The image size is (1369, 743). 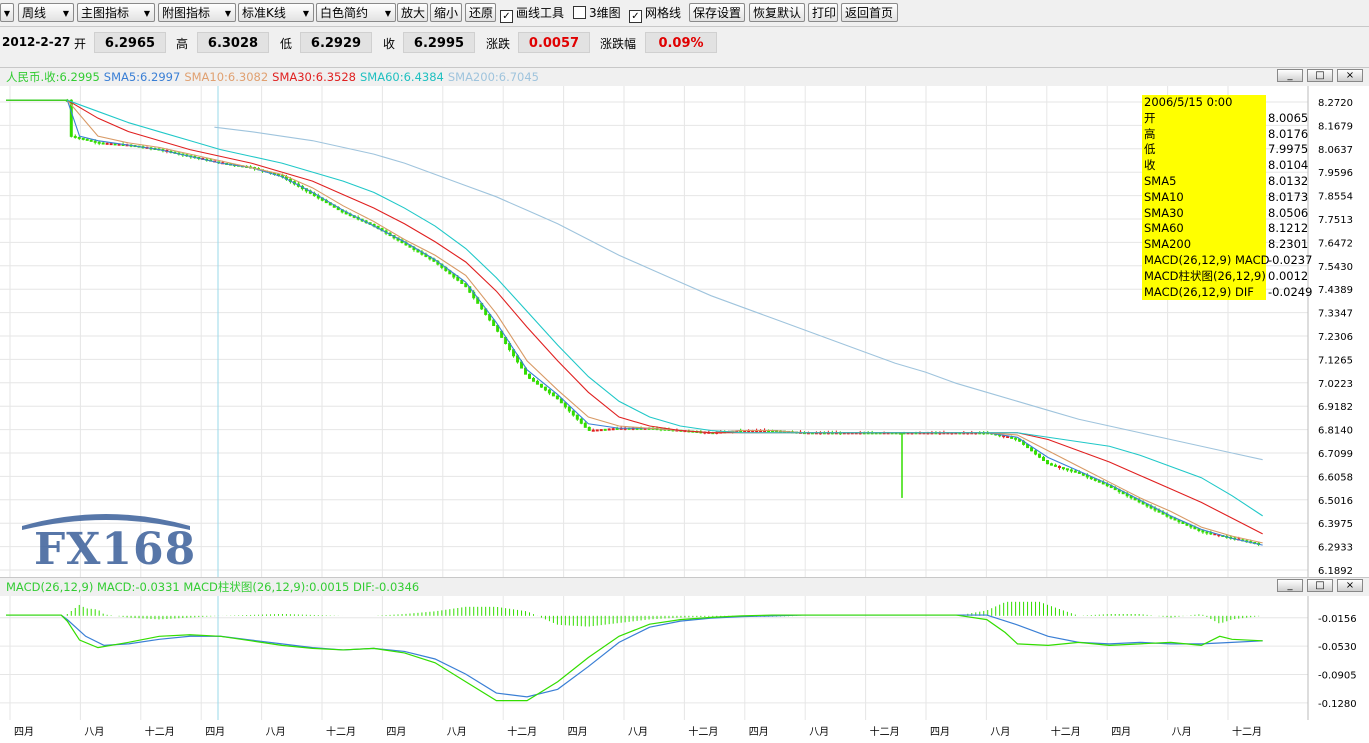 I want to click on tooltip-value: 0.0012, so click(x=1288, y=275).